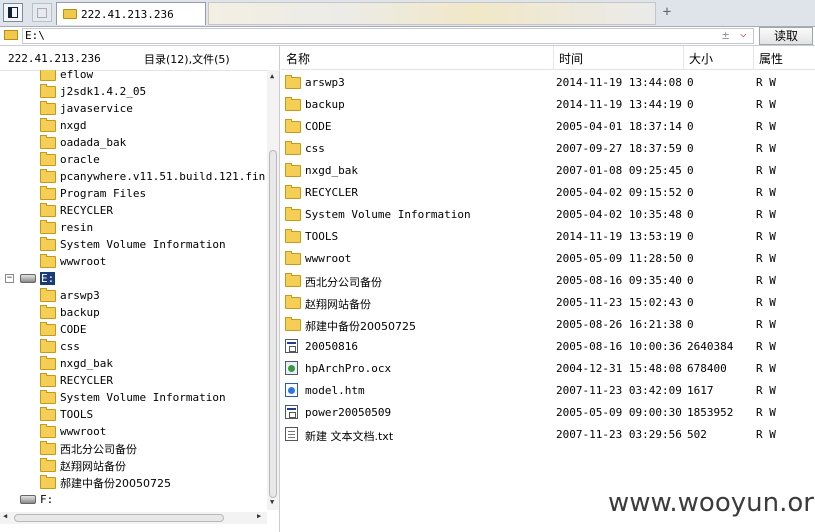 The height and width of the screenshot is (532, 815). I want to click on file-row: 20050816 2005-08-16 10:00:36 2640384 R W, so click(548, 346).